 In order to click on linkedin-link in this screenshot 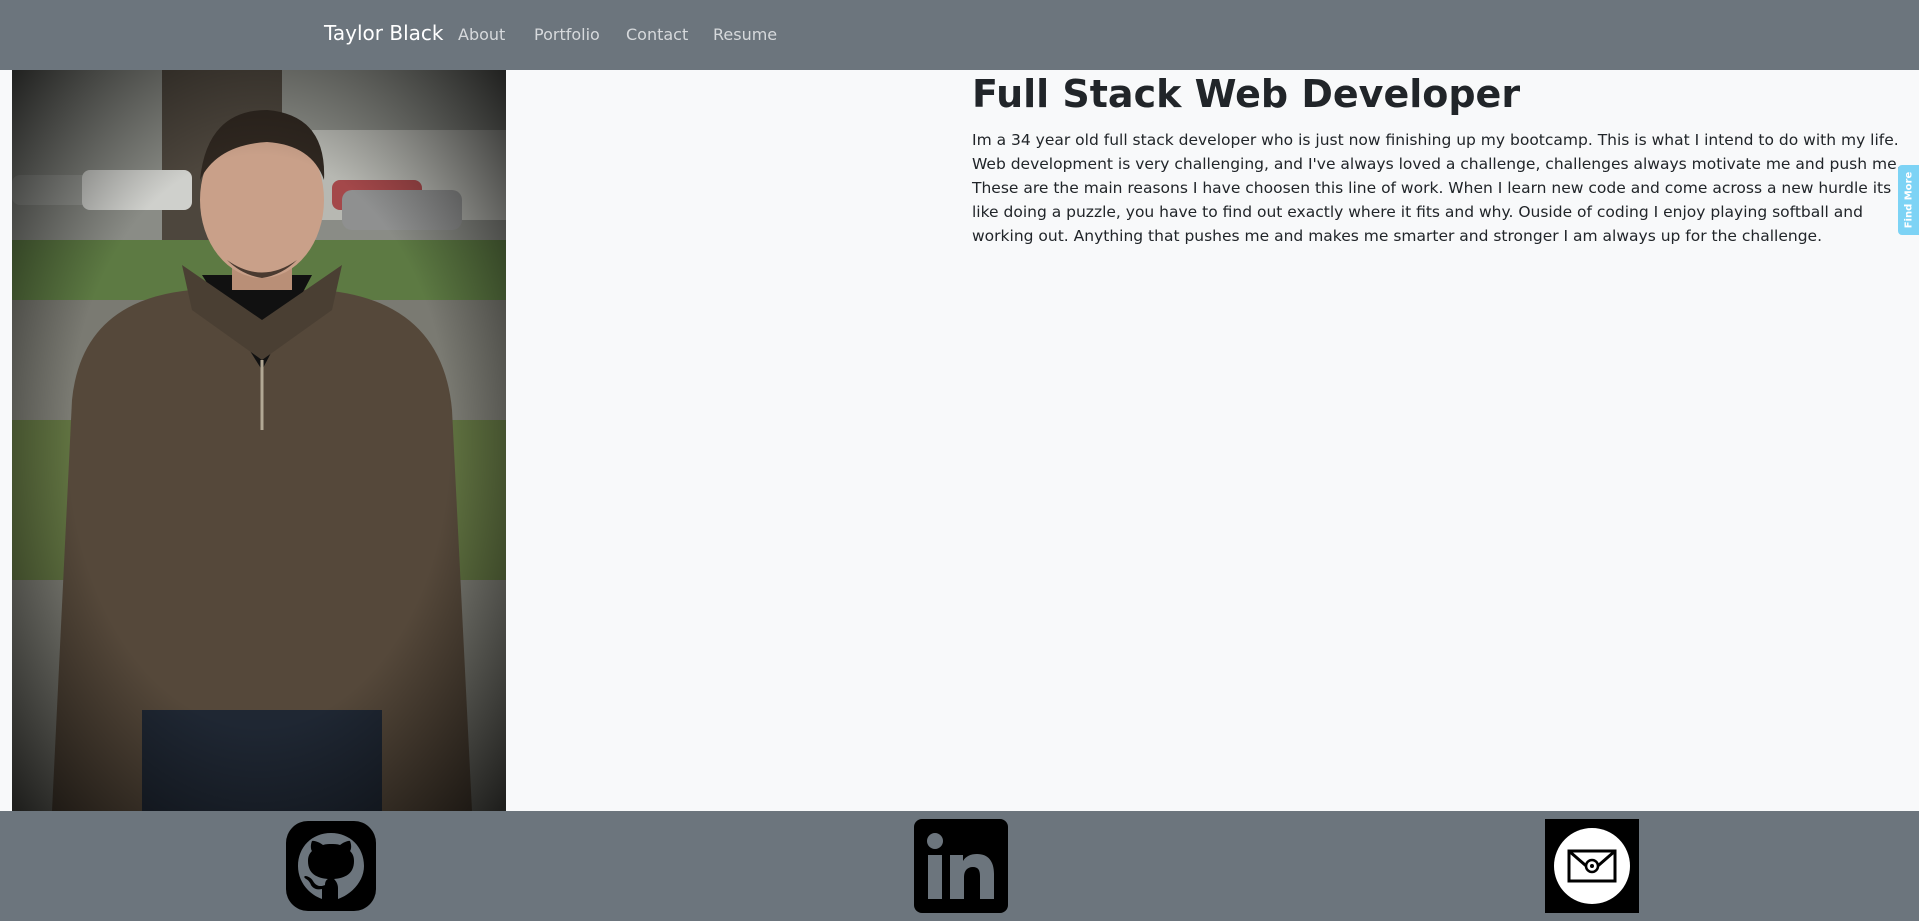, I will do `click(961, 866)`.